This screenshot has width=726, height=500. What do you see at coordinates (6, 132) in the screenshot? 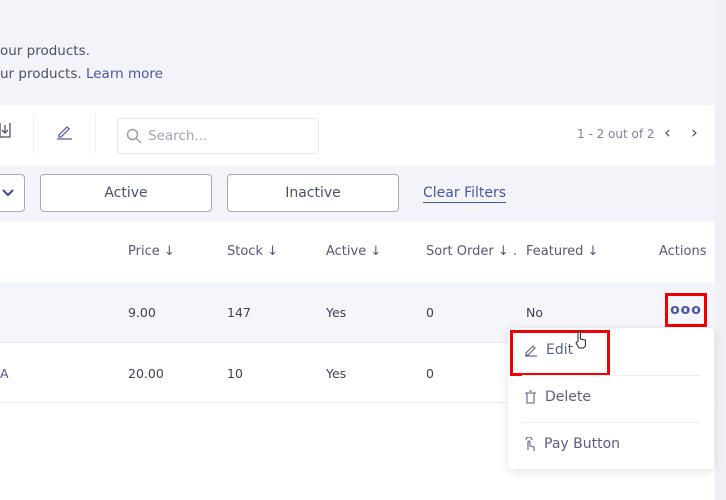
I see `import-icon` at bounding box center [6, 132].